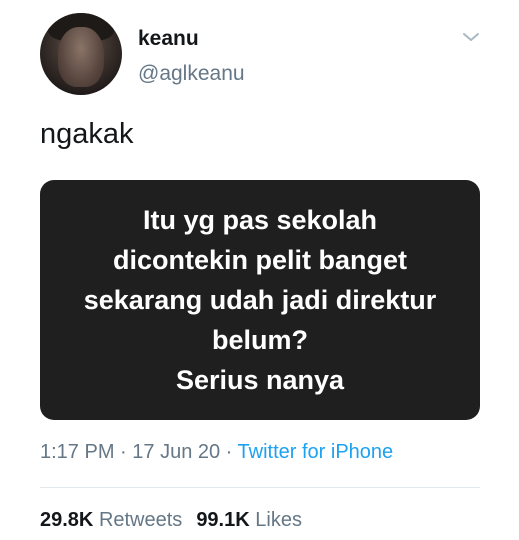 This screenshot has height=540, width=519. I want to click on retweets-label: Retweets, so click(140, 520).